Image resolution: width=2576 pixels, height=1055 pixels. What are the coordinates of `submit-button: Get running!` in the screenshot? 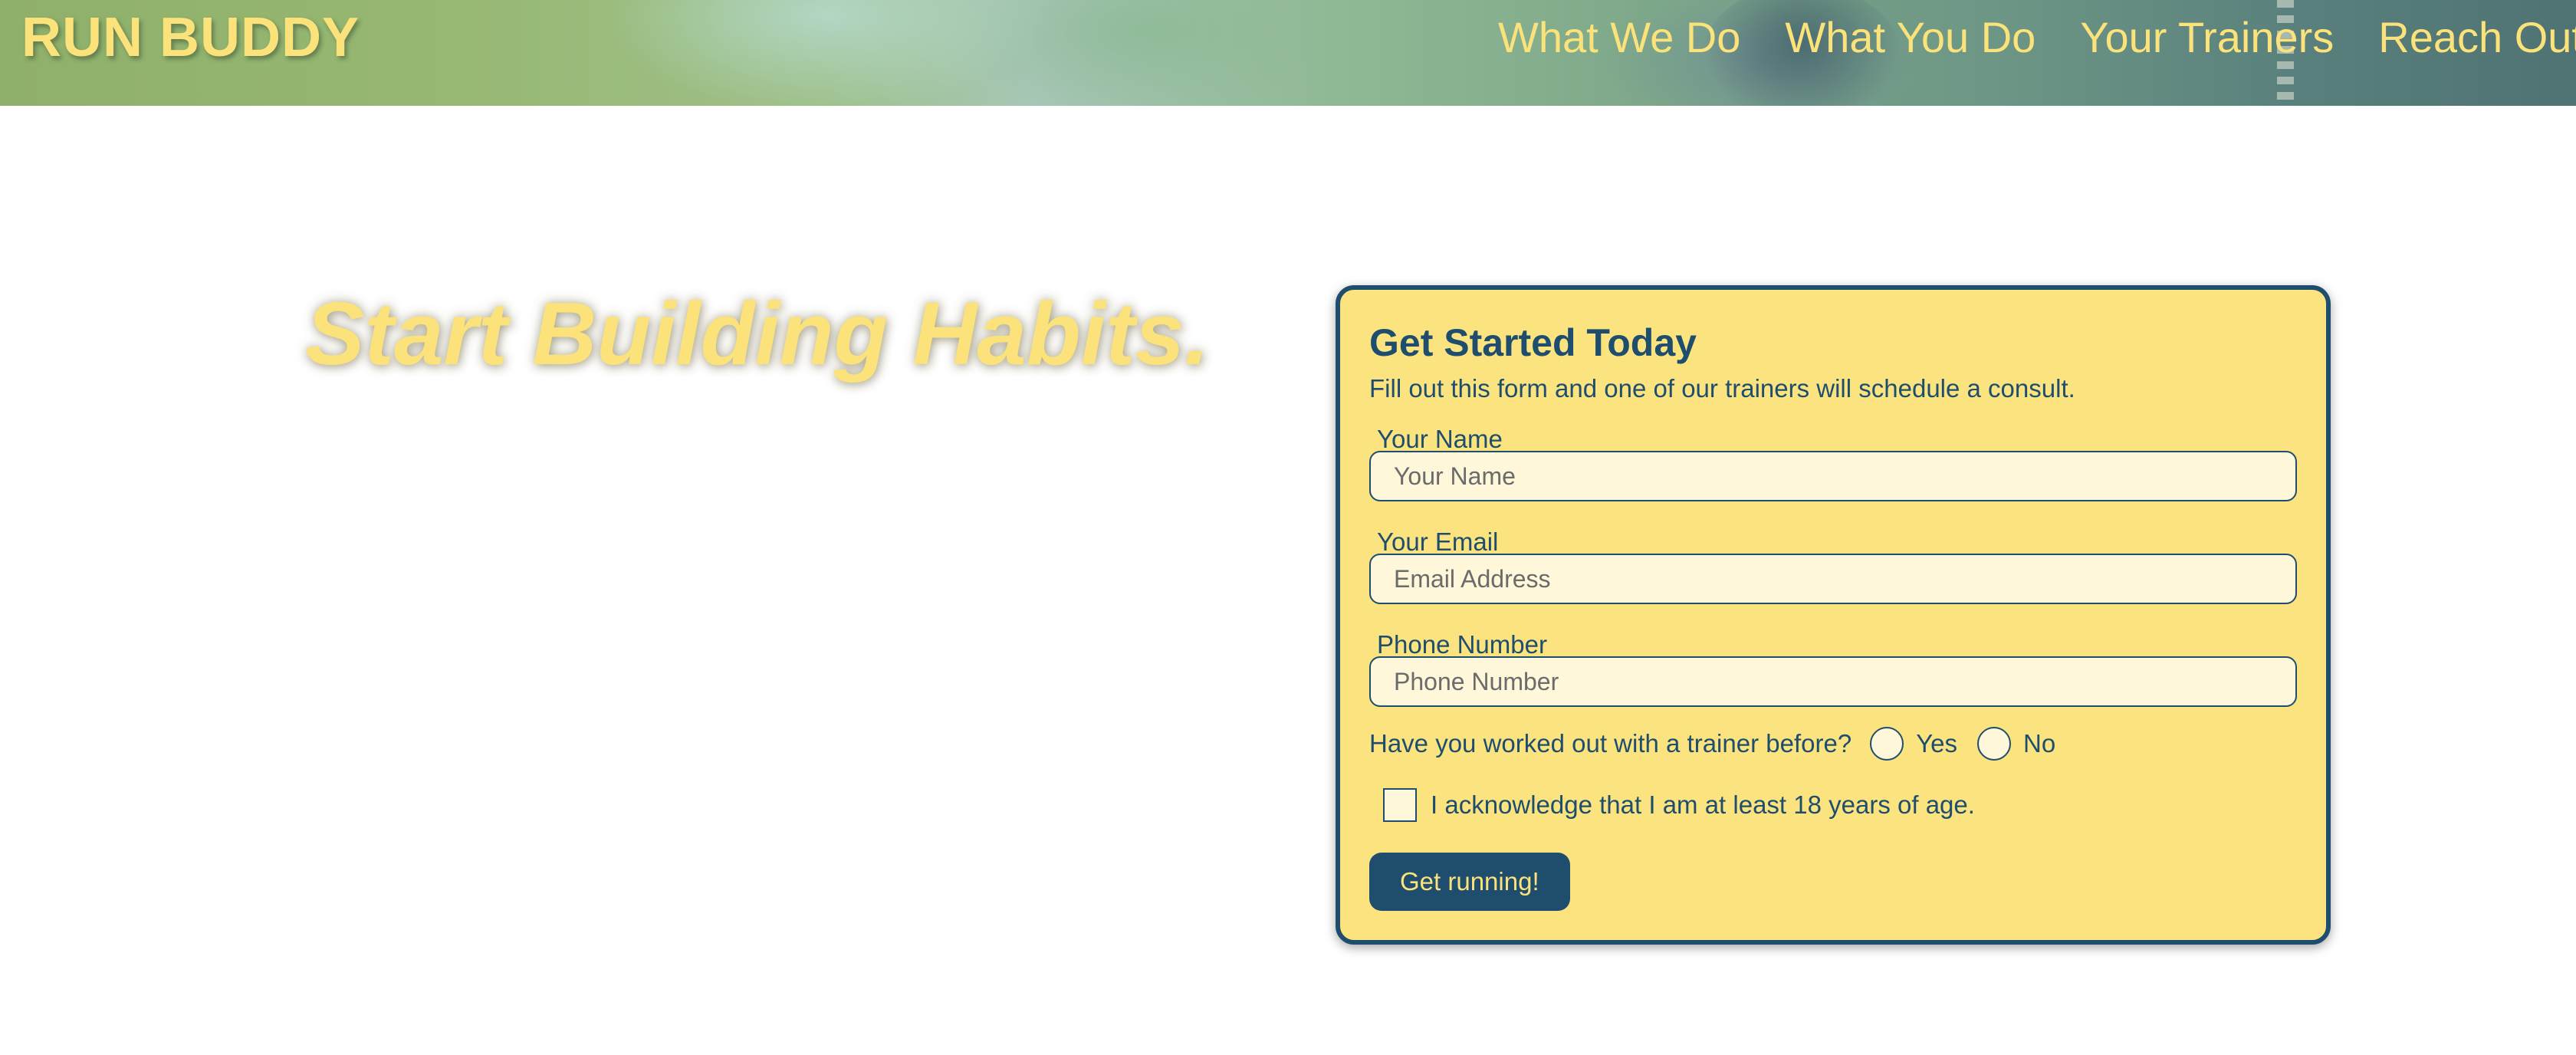 It's located at (1470, 882).